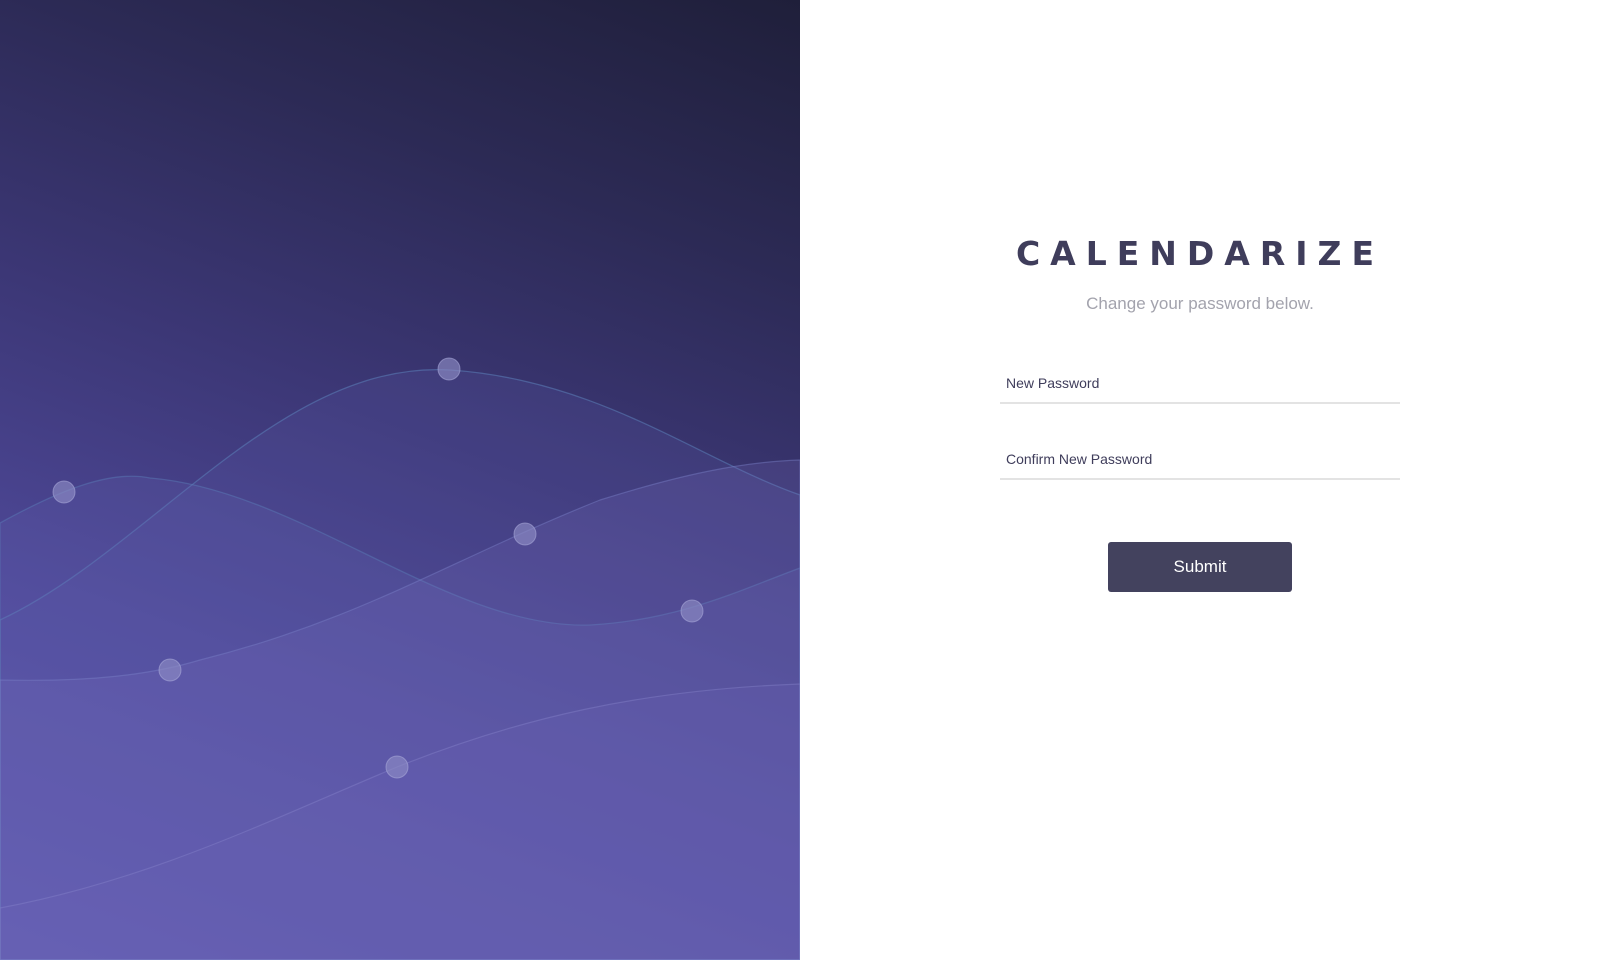 This screenshot has height=960, width=1600. I want to click on page-subtitle: Change your password below., so click(1200, 303).